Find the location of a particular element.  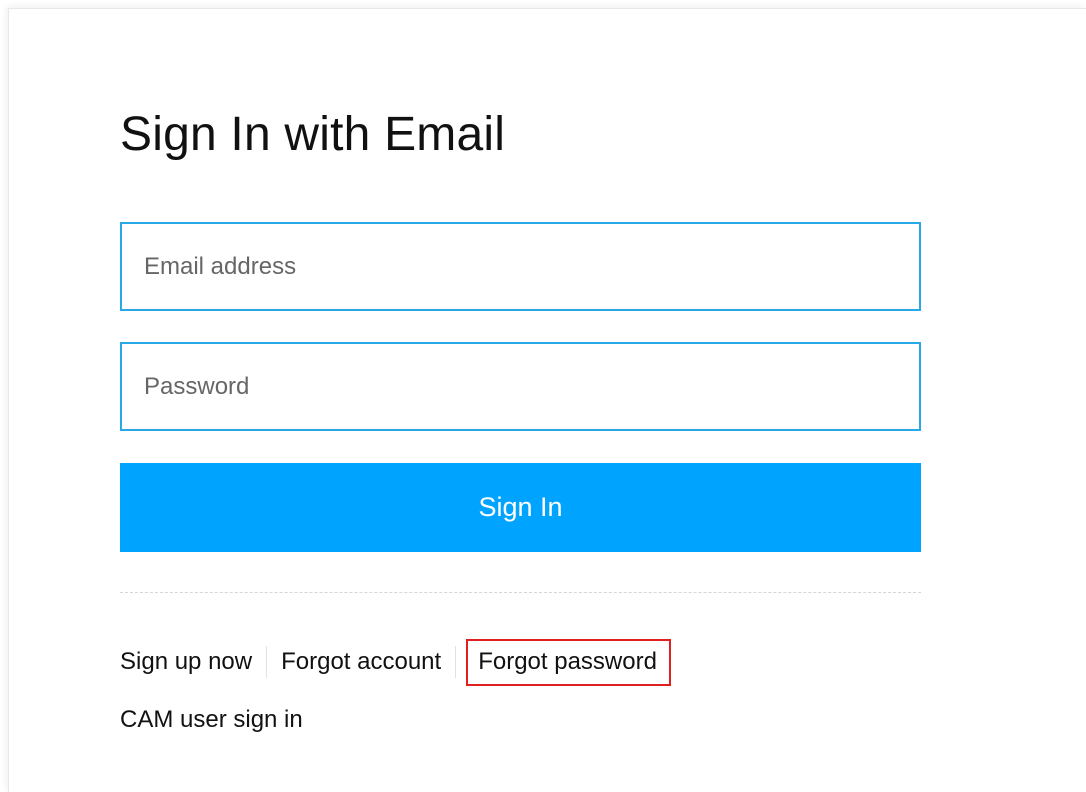

cam-user-sign-in-link: CAM user sign in is located at coordinates (211, 720).